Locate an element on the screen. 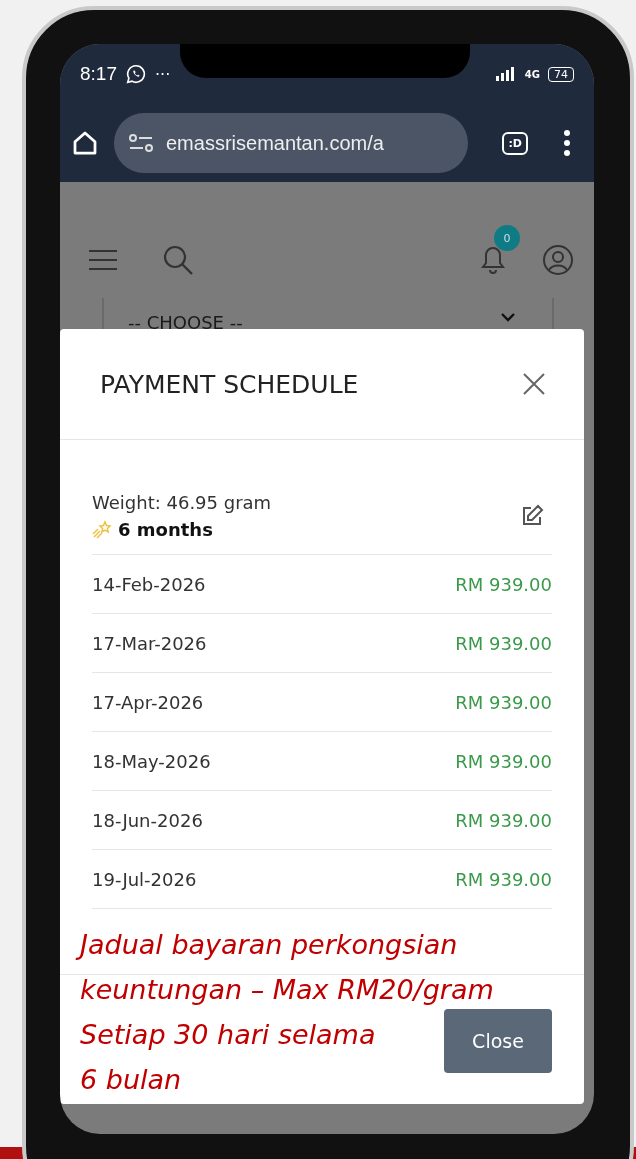  annotation-line: 6 bulan is located at coordinates (131, 1080).